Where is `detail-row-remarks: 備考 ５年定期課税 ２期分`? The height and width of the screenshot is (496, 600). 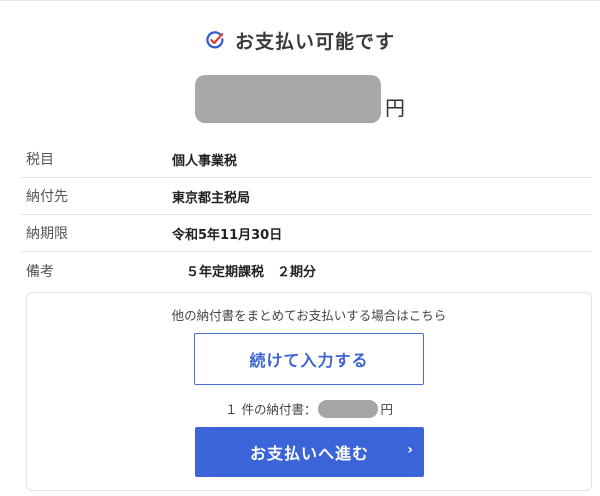 detail-row-remarks: 備考 ５年定期課税 ２期分 is located at coordinates (306, 270).